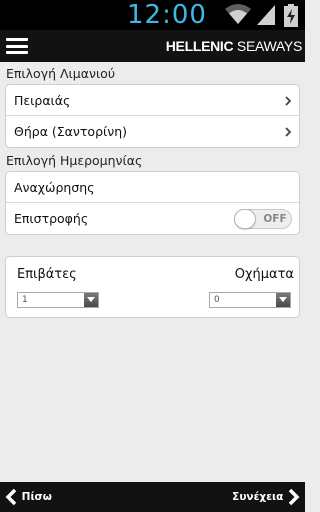 This screenshot has height=512, width=320. I want to click on app-bar: HELLENIC SEAWAYS, so click(152, 46).